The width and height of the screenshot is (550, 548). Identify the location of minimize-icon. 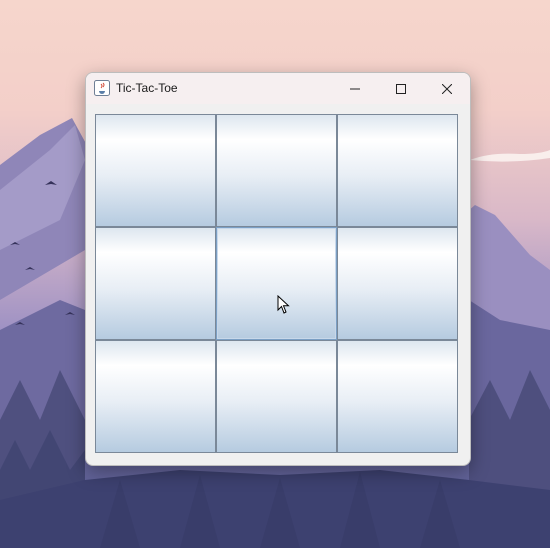
(355, 88).